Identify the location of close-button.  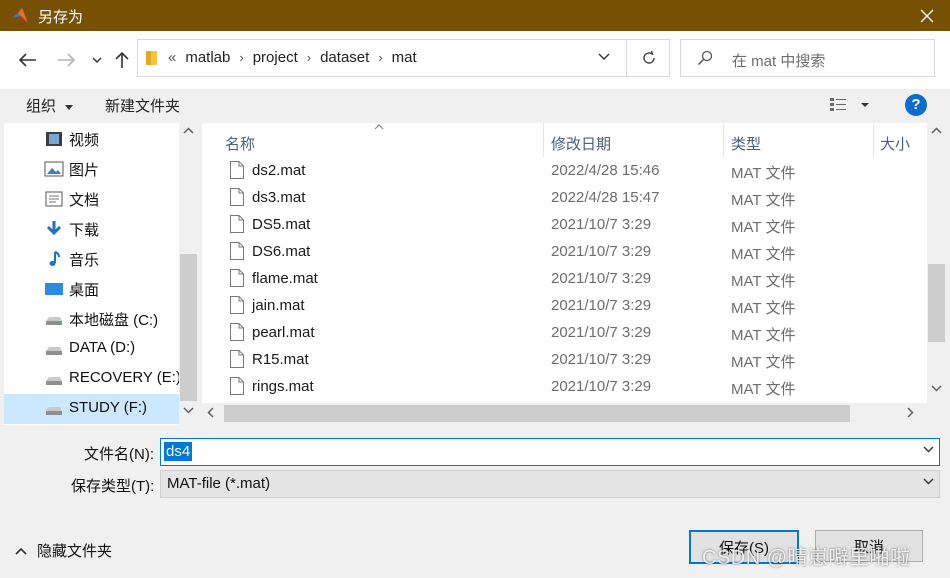
(927, 15).